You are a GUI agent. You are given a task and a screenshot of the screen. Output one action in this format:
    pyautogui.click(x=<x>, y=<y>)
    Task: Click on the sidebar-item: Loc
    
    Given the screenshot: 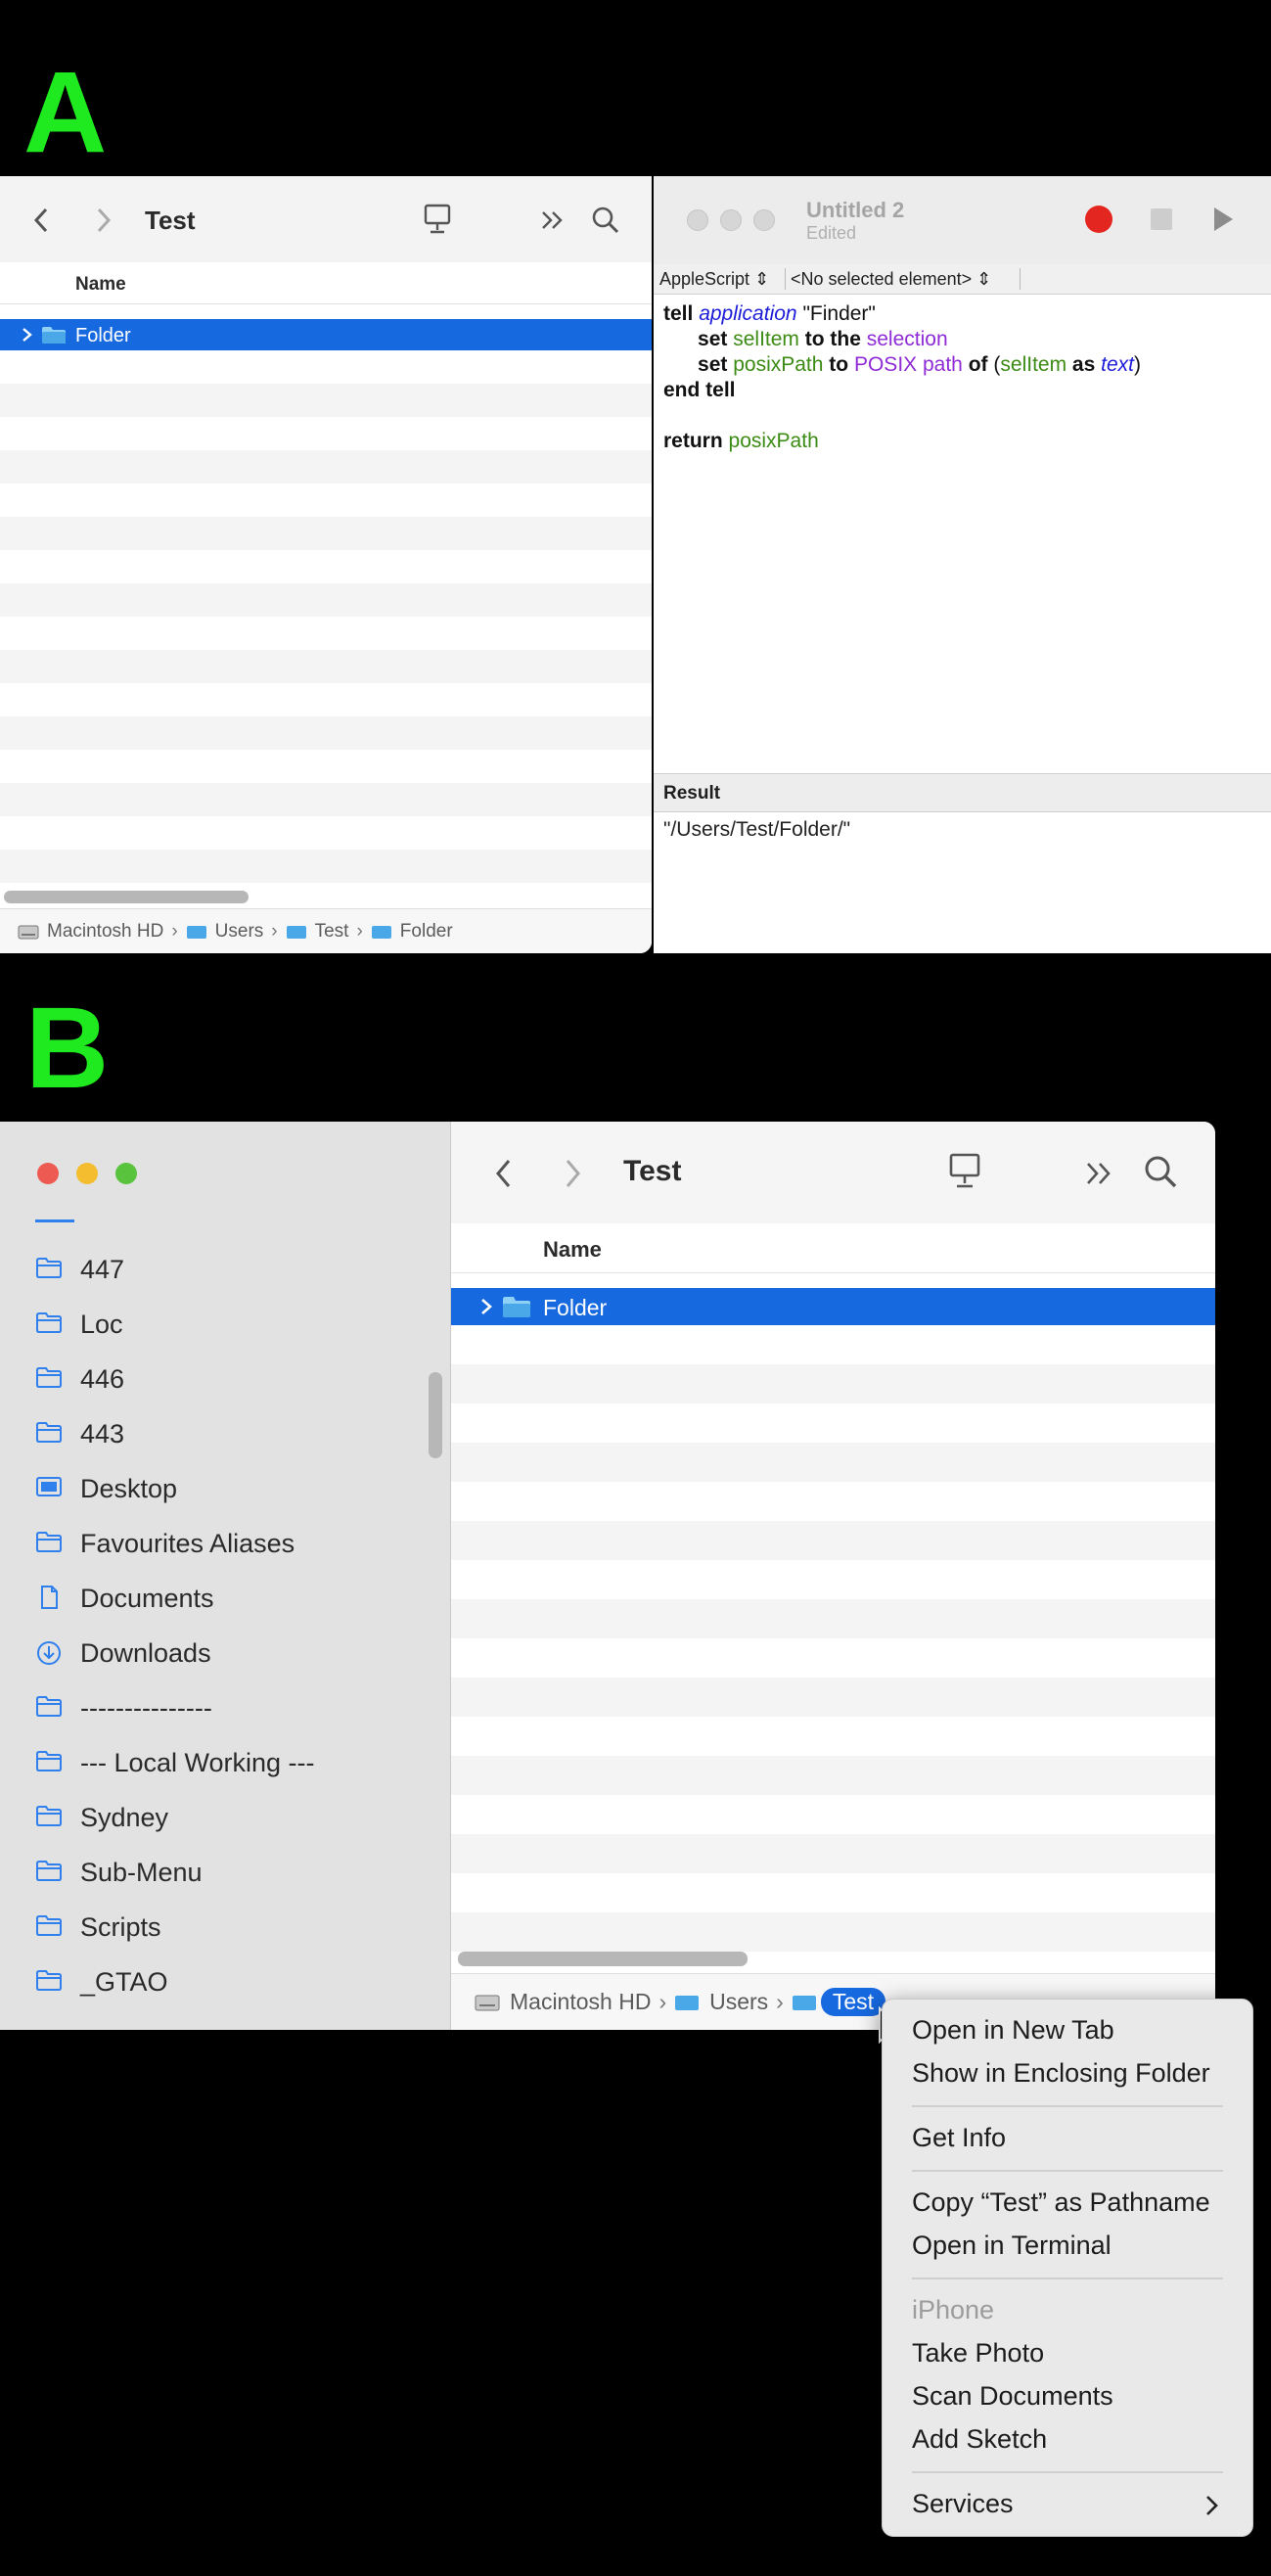 What is the action you would take?
    pyautogui.click(x=79, y=1325)
    